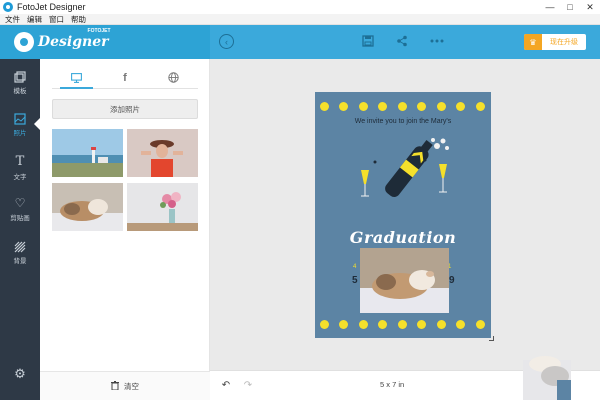  I want to click on menu-edit: 编辑, so click(34, 19).